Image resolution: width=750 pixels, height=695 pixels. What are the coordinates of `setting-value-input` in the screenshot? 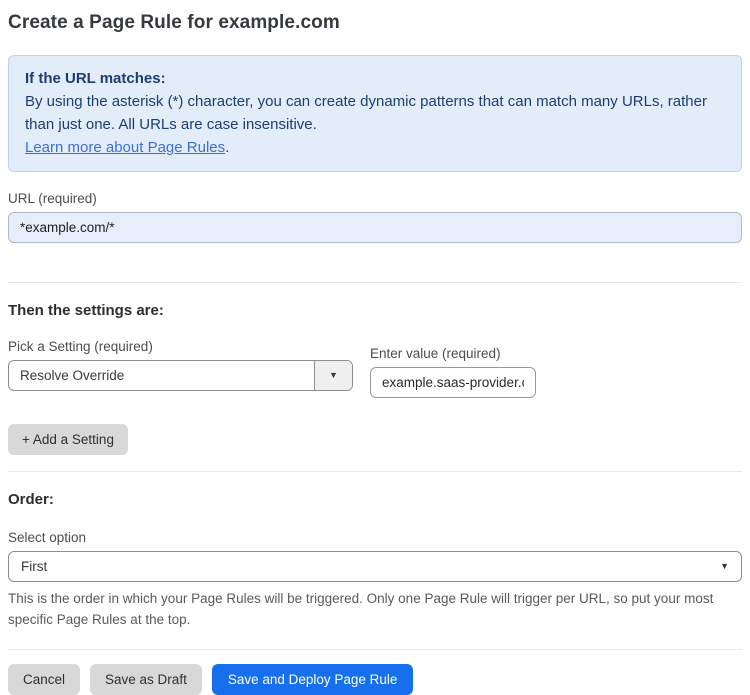 It's located at (453, 382).